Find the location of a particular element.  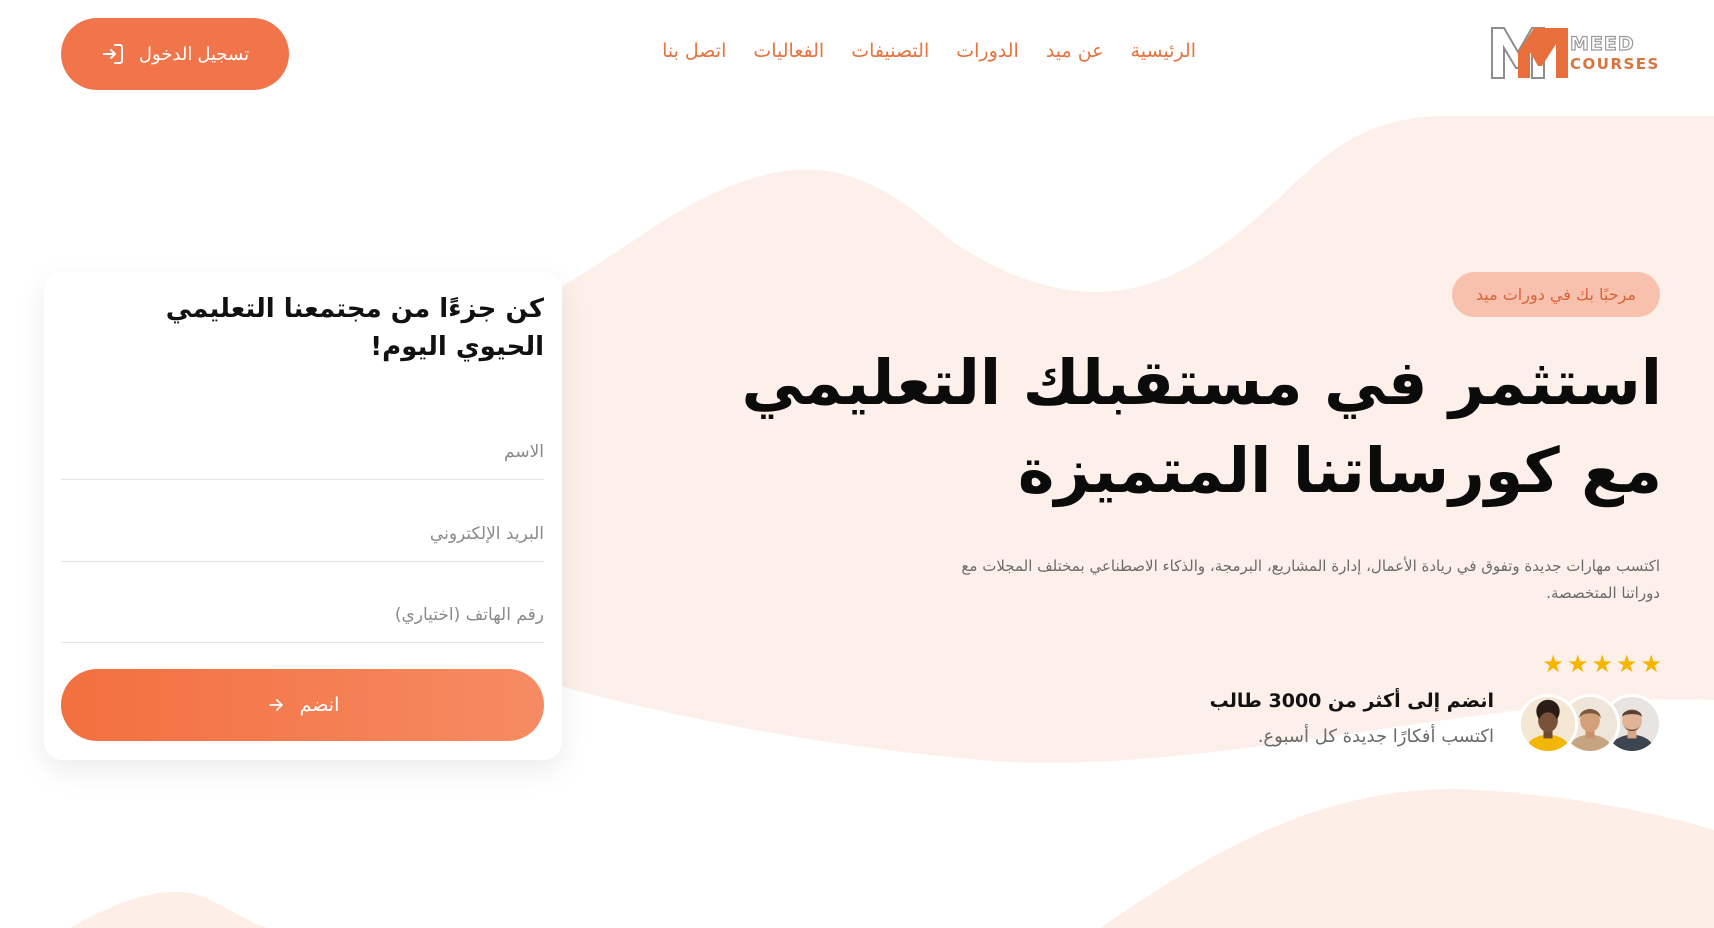

nav-contact: اتصل بنا is located at coordinates (694, 51).